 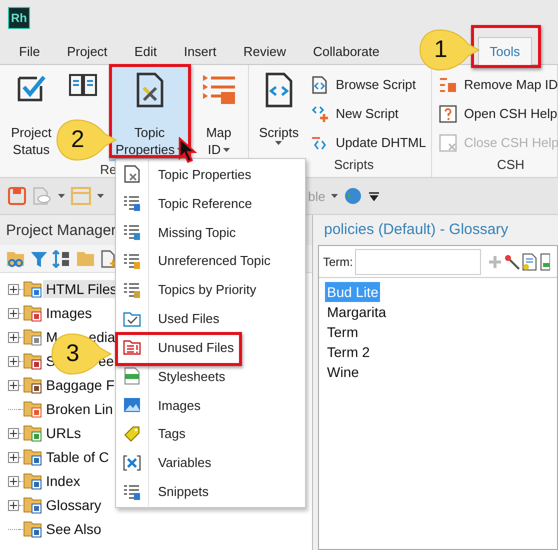 What do you see at coordinates (497, 113) in the screenshot?
I see `ribbon-button: Open CSH Help` at bounding box center [497, 113].